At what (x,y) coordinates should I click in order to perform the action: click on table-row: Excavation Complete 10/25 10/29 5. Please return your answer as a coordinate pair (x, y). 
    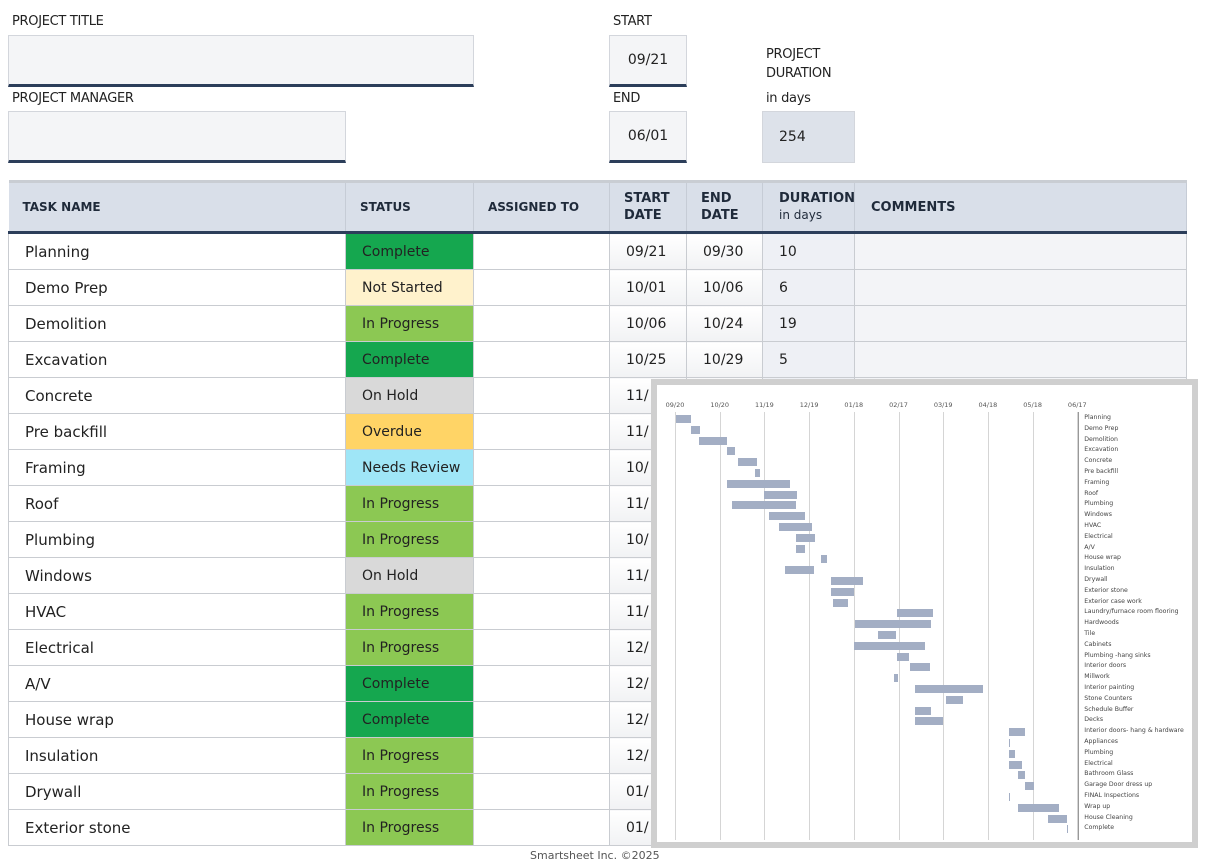
    Looking at the image, I should click on (597, 359).